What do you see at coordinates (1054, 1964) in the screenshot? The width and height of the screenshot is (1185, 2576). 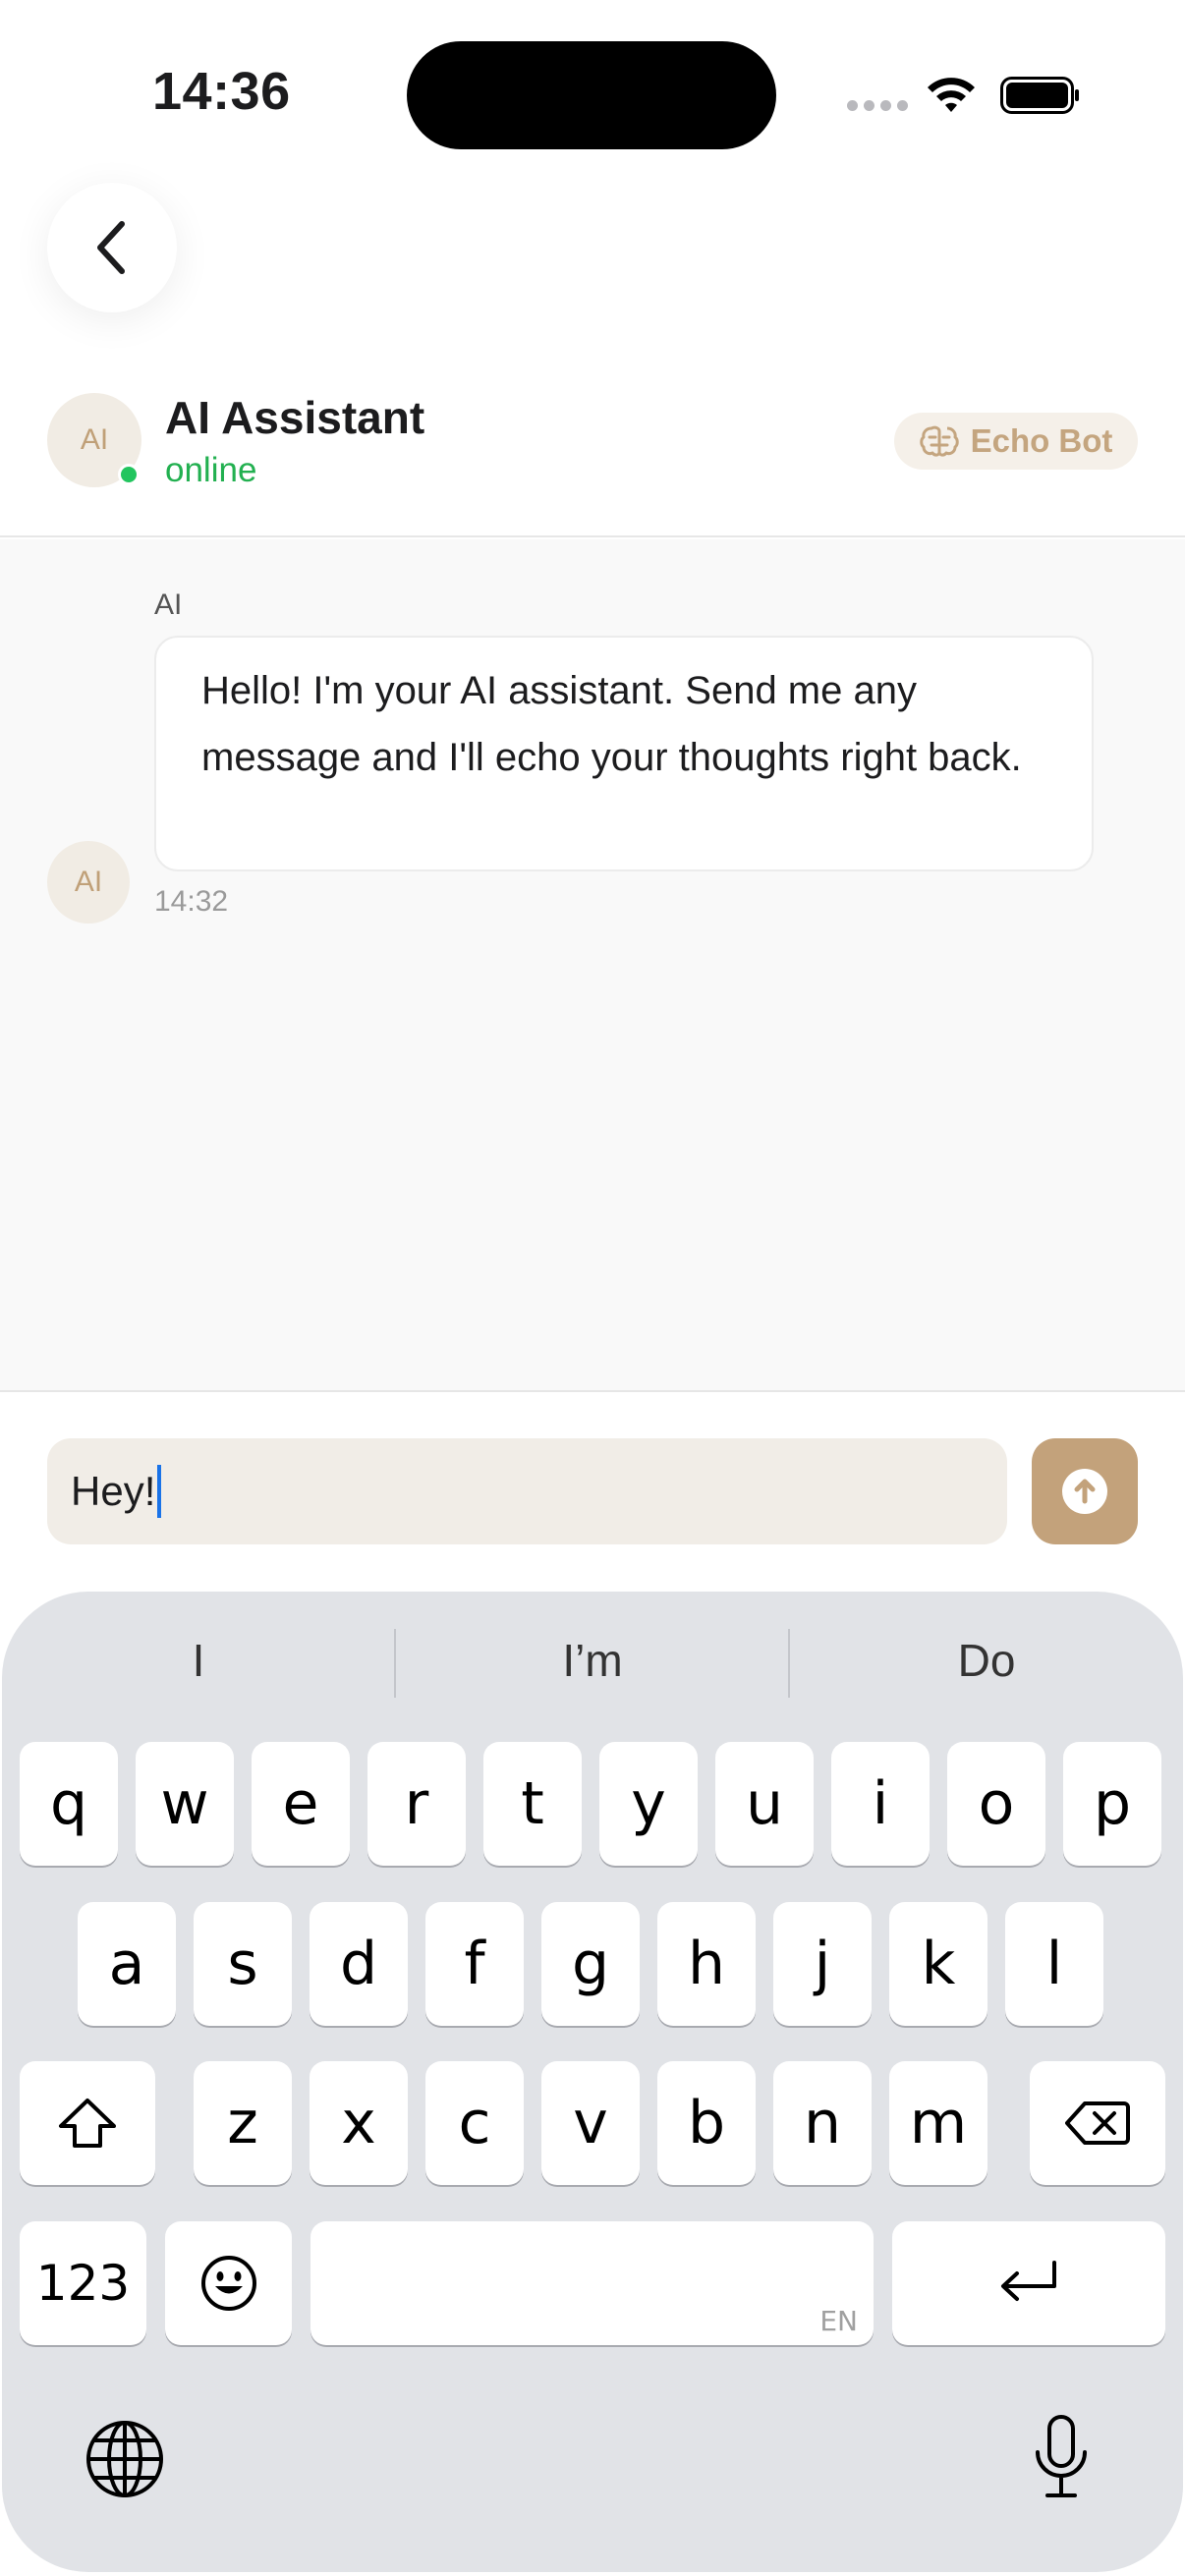 I see `key-l: l` at bounding box center [1054, 1964].